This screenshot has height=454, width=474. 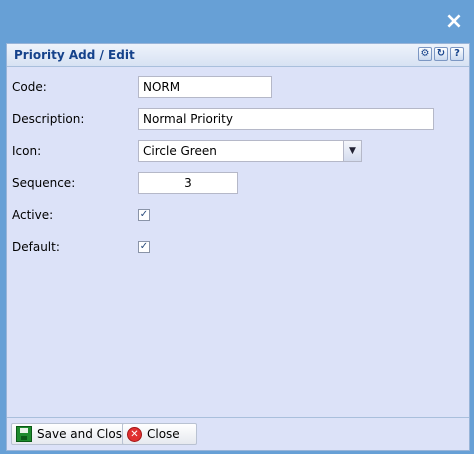 What do you see at coordinates (180, 151) in the screenshot?
I see `icon-select-value: Circle Green` at bounding box center [180, 151].